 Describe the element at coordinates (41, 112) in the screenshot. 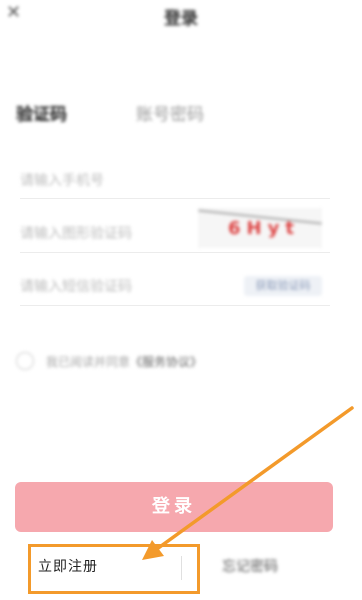

I see `tab-sms-code: 验证码` at that location.